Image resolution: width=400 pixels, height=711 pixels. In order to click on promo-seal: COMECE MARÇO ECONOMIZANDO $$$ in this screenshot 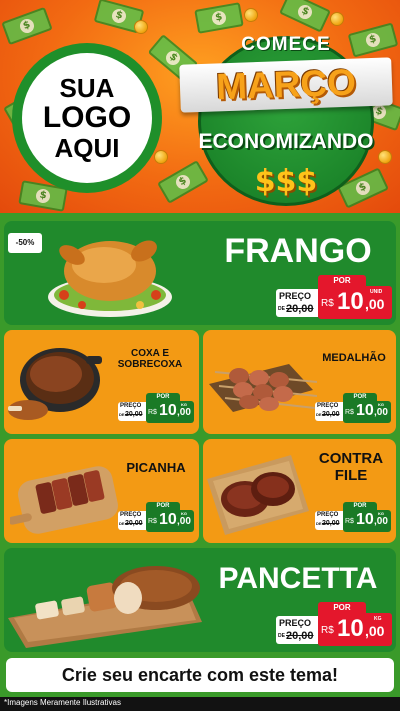, I will do `click(286, 116)`.